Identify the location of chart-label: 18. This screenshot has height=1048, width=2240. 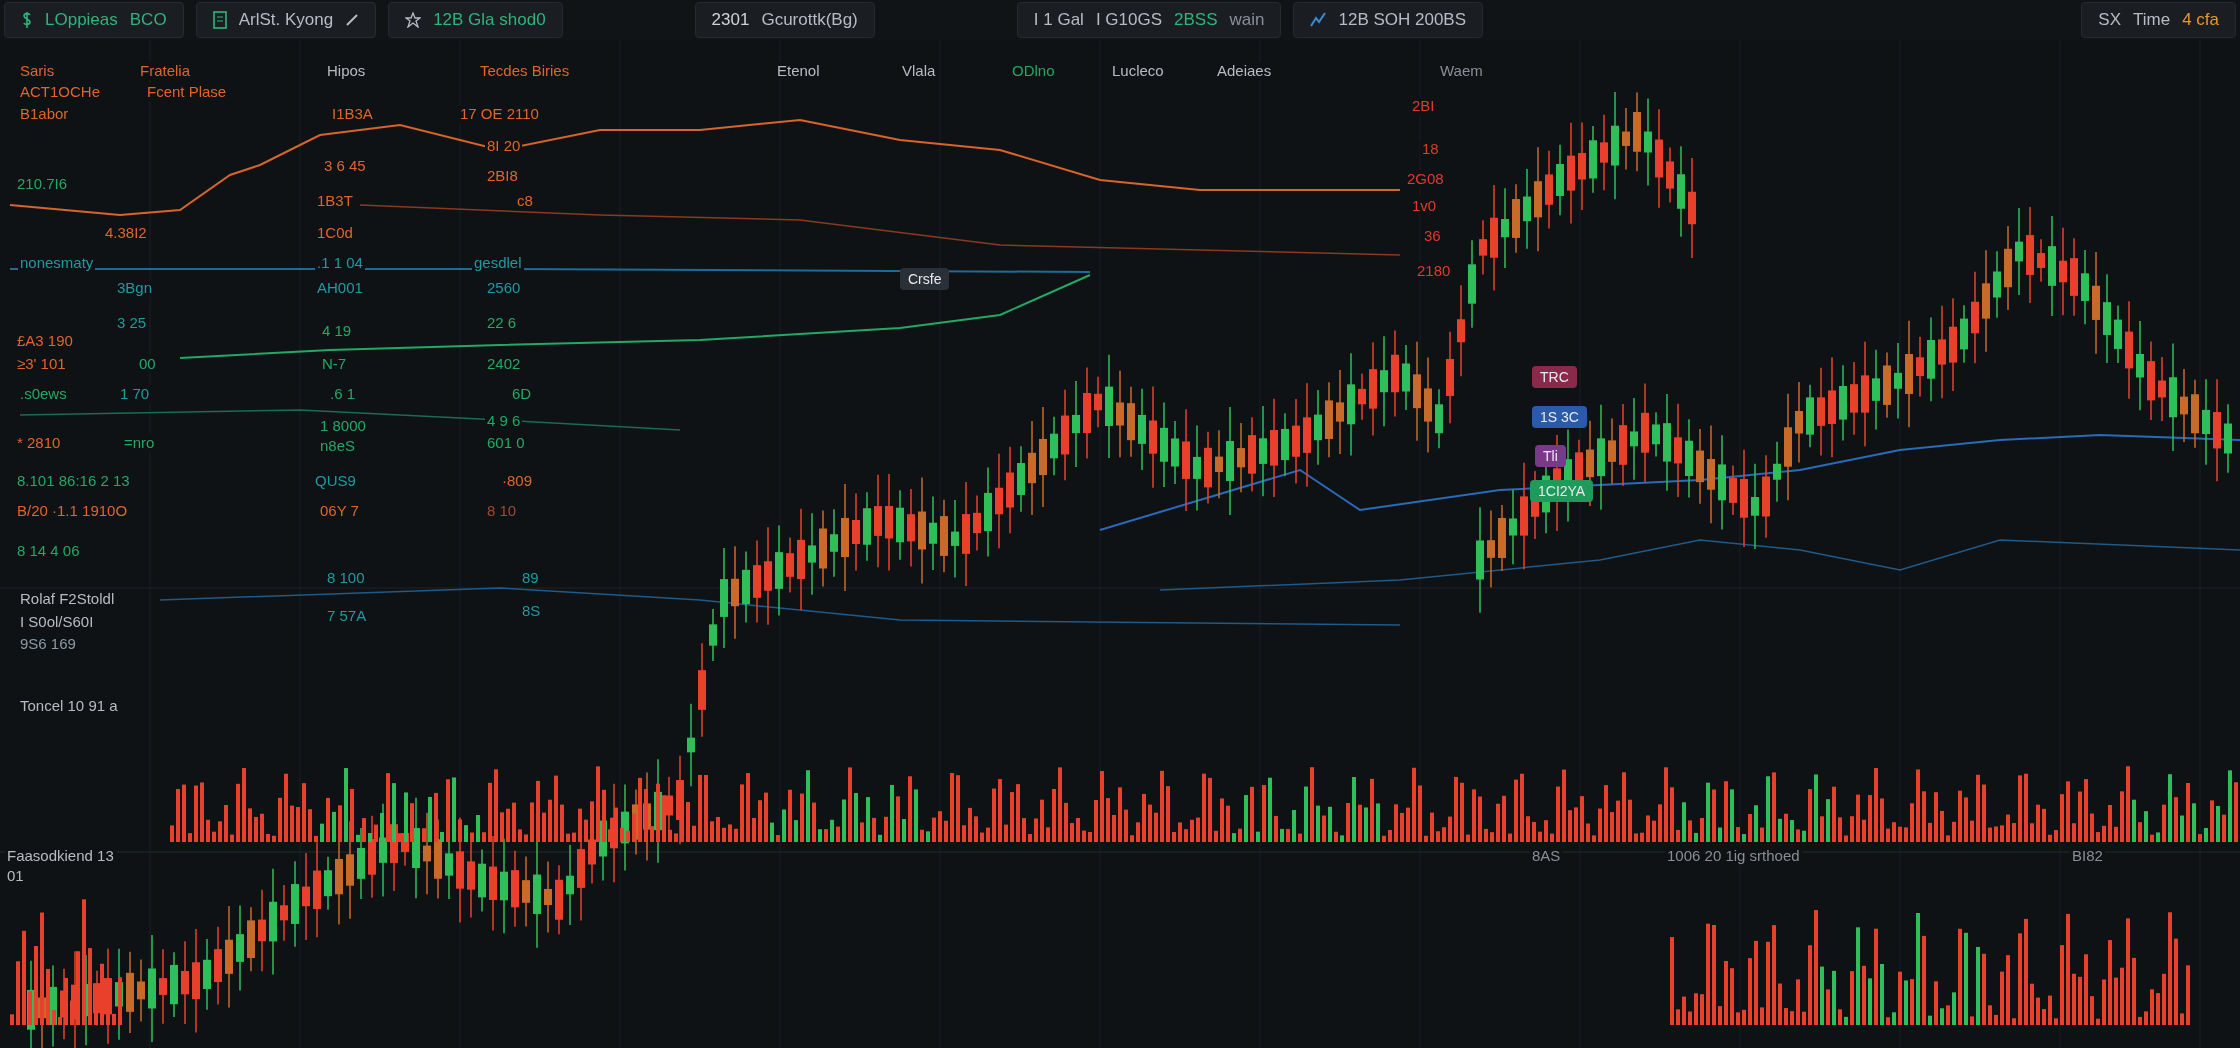
(1430, 149).